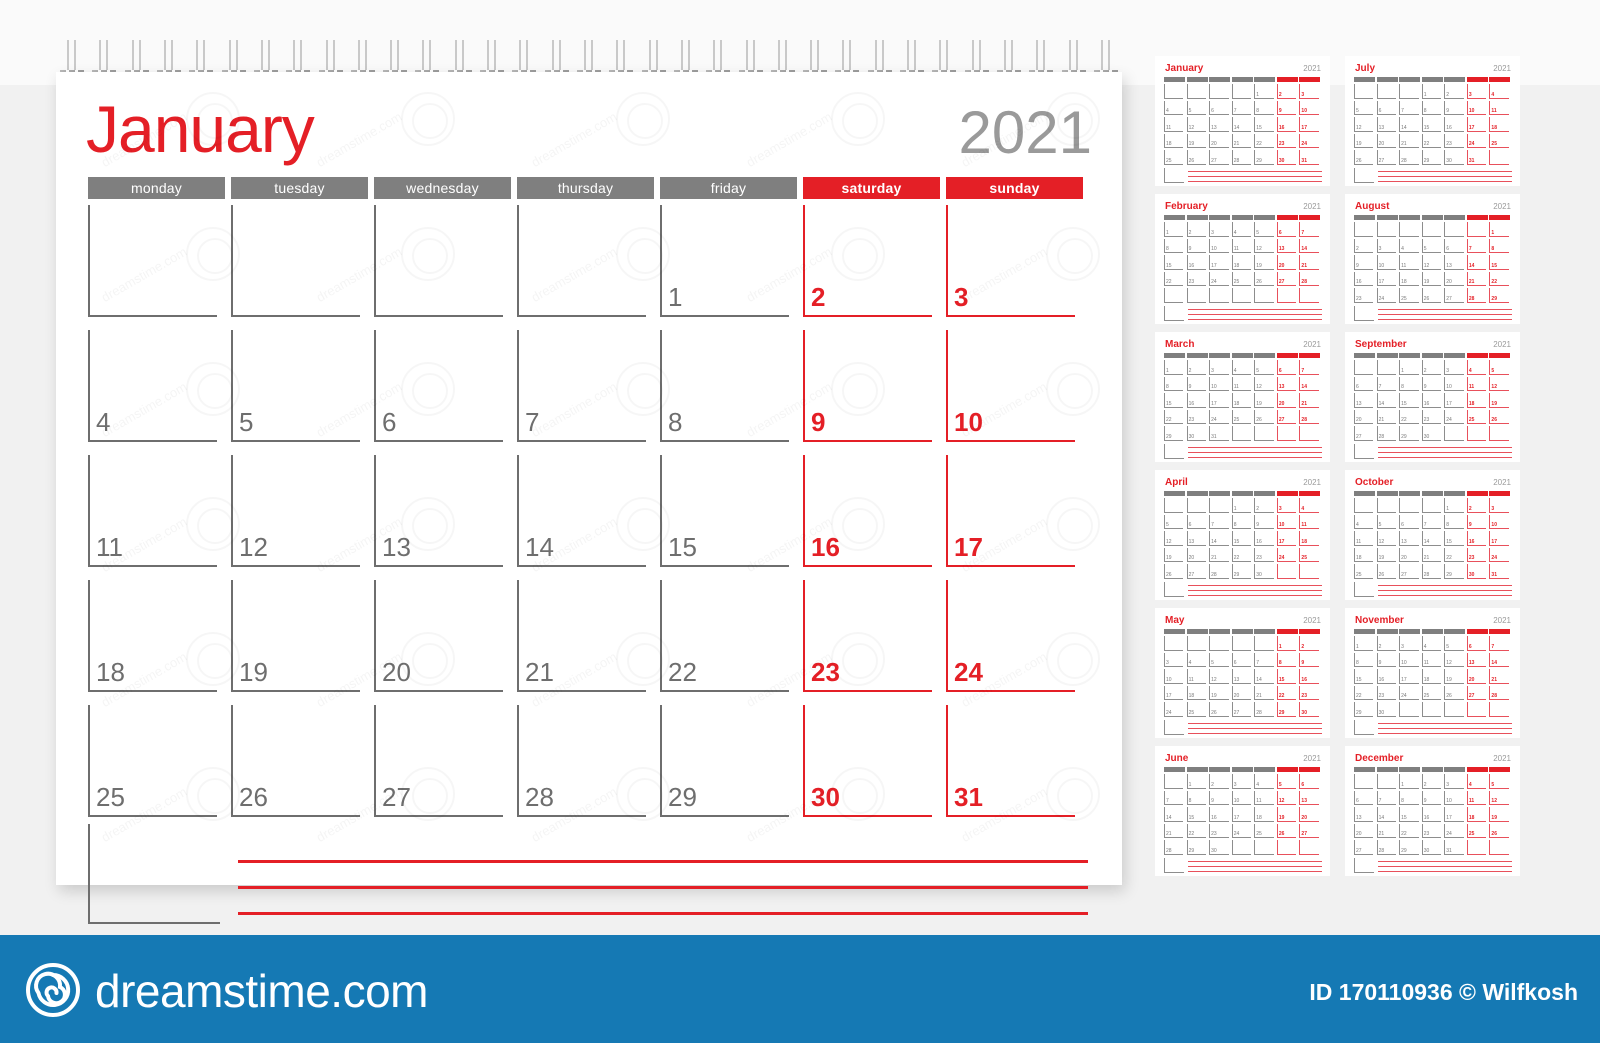  I want to click on day-cell: 25, so click(156, 761).